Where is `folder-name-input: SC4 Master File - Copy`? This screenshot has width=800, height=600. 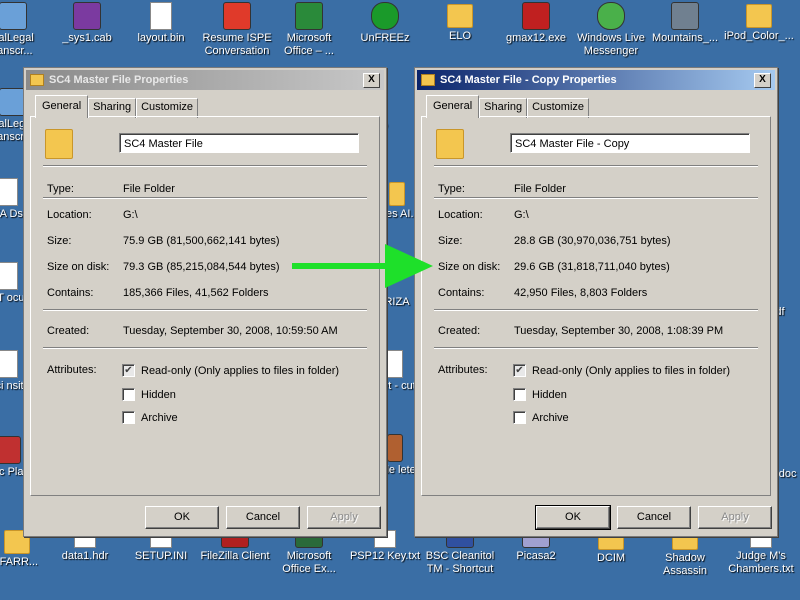
folder-name-input: SC4 Master File - Copy is located at coordinates (630, 143).